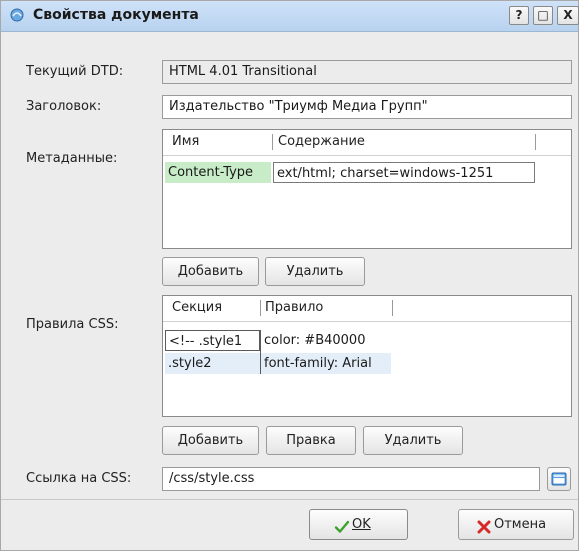 The image size is (579, 551). Describe the element at coordinates (361, 524) in the screenshot. I see `ok-button-label: OK` at that location.